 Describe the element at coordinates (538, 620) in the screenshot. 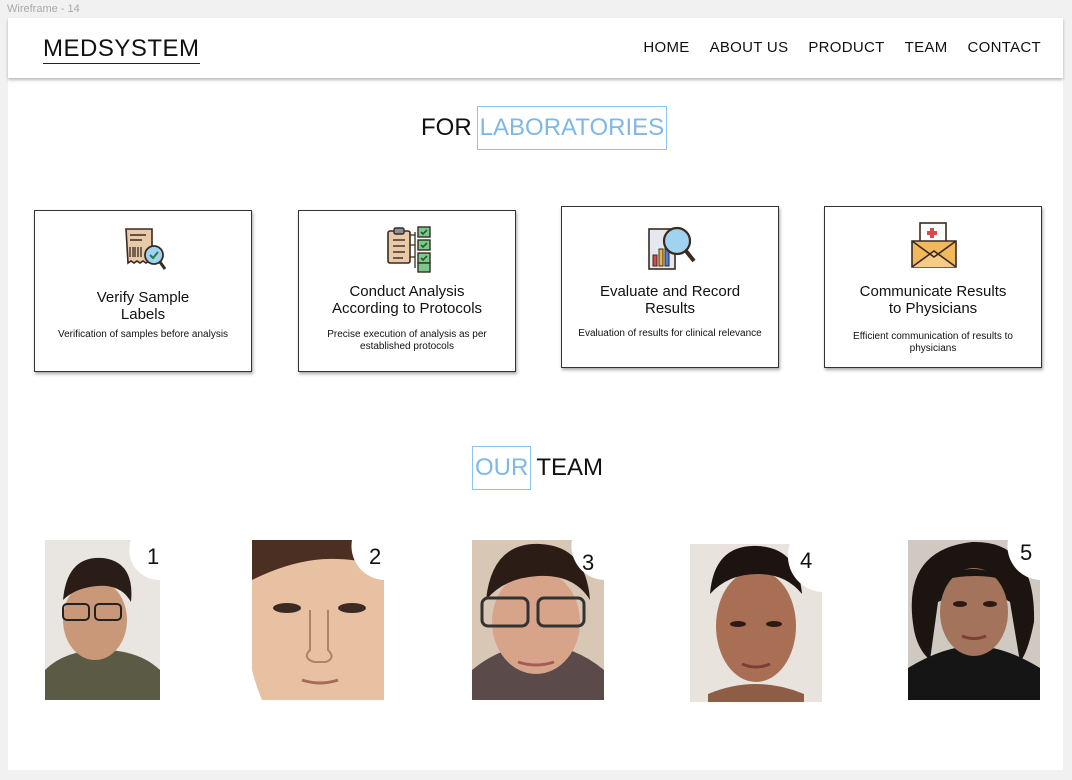

I see `team-member-3: 3` at that location.